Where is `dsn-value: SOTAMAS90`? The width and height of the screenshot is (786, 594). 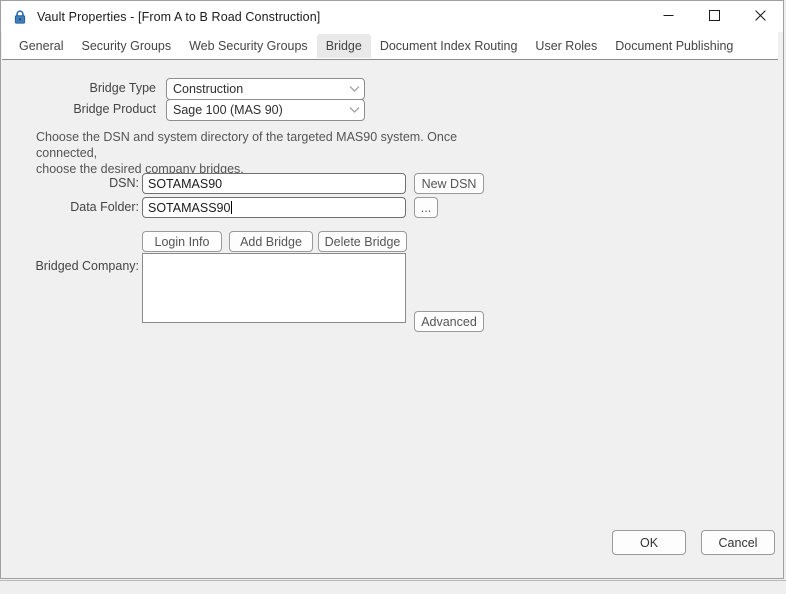 dsn-value: SOTAMAS90 is located at coordinates (185, 183).